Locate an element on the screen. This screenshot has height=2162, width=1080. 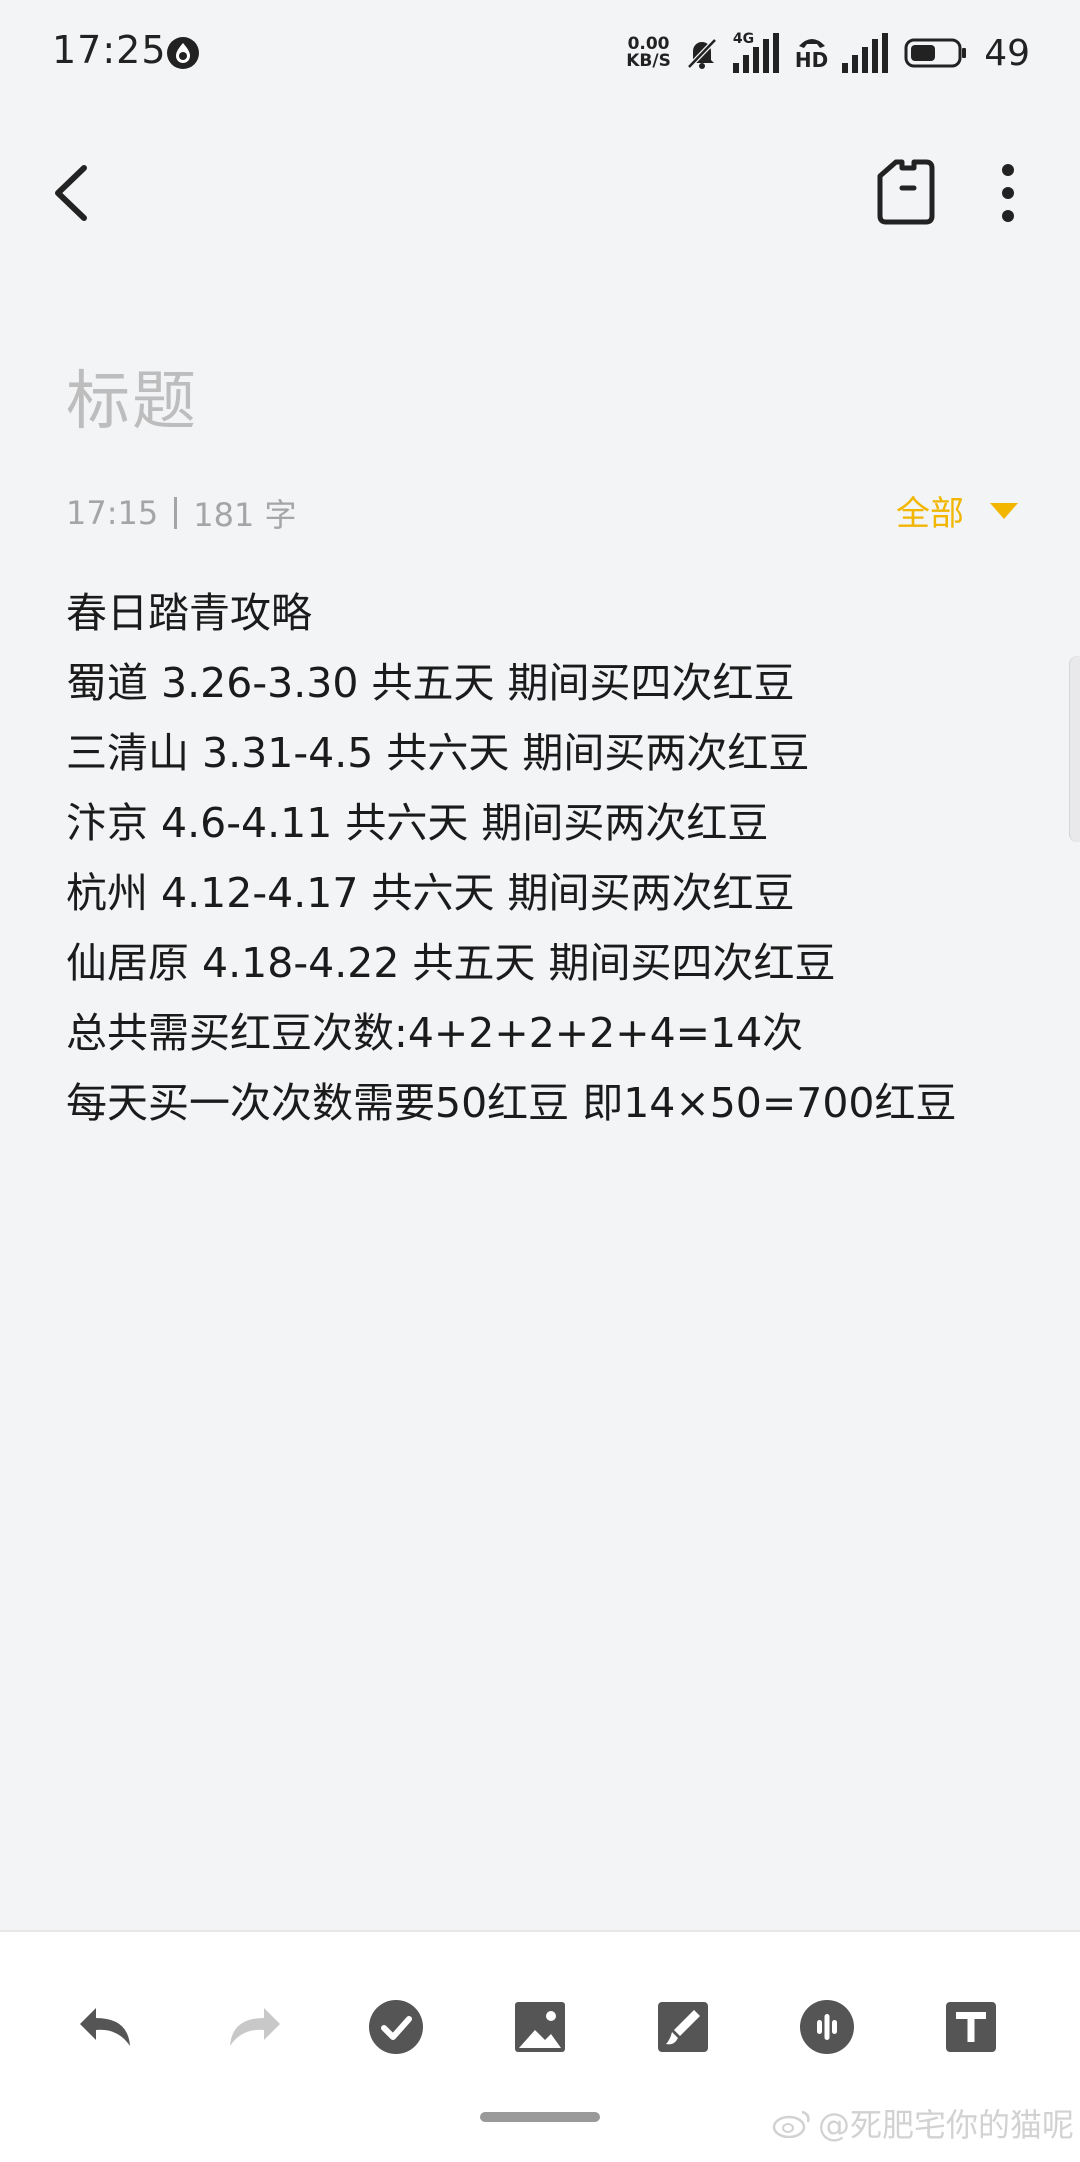
status-bar: 17:25 0.00 KB/S 4G HD 49 is located at coordinates (540, 55).